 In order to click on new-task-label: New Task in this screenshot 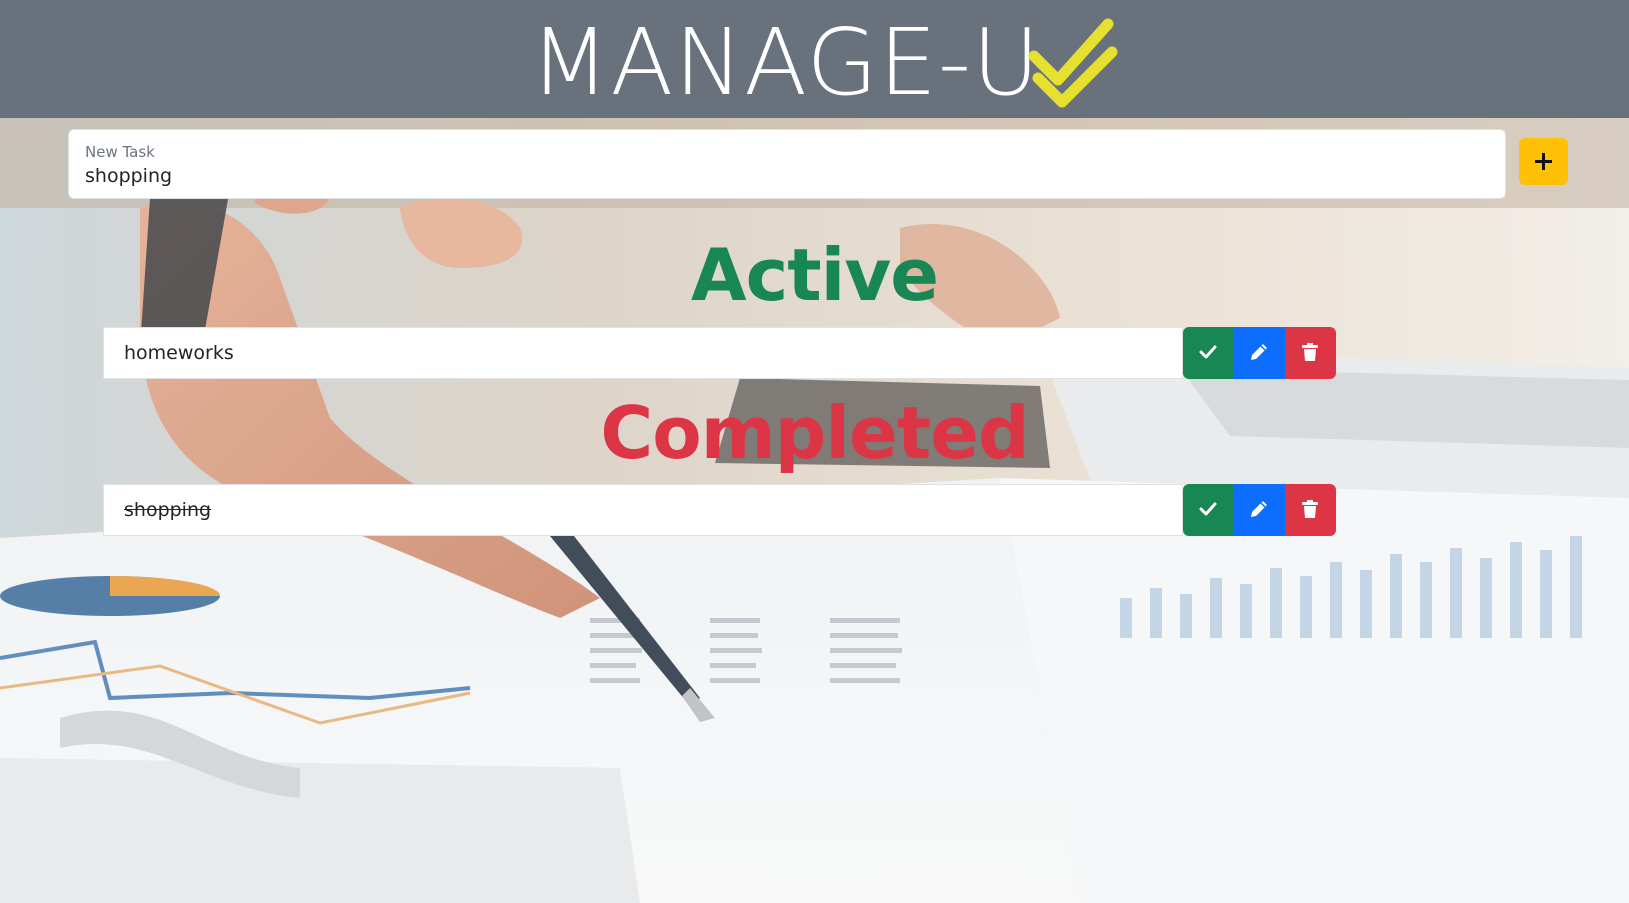, I will do `click(120, 152)`.